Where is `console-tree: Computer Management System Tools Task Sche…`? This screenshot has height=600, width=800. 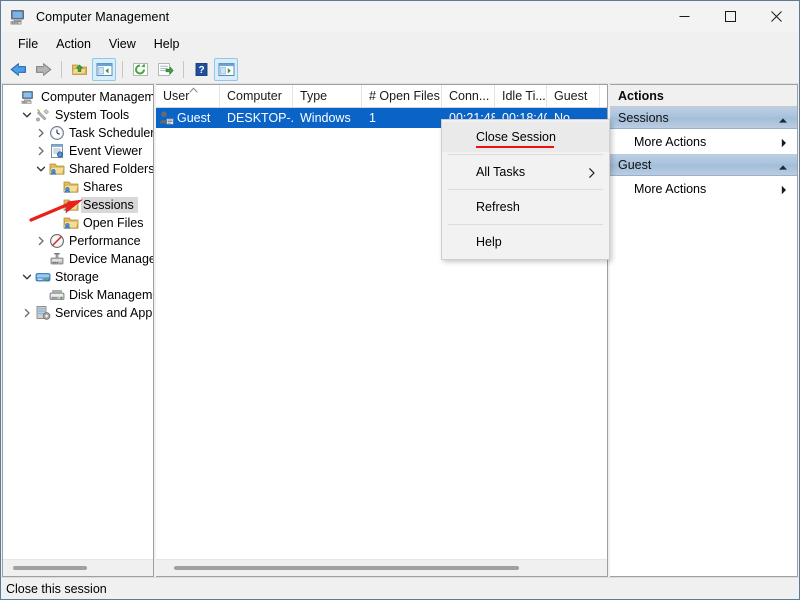
console-tree: Computer Management System Tools Task Sche… is located at coordinates (78, 322).